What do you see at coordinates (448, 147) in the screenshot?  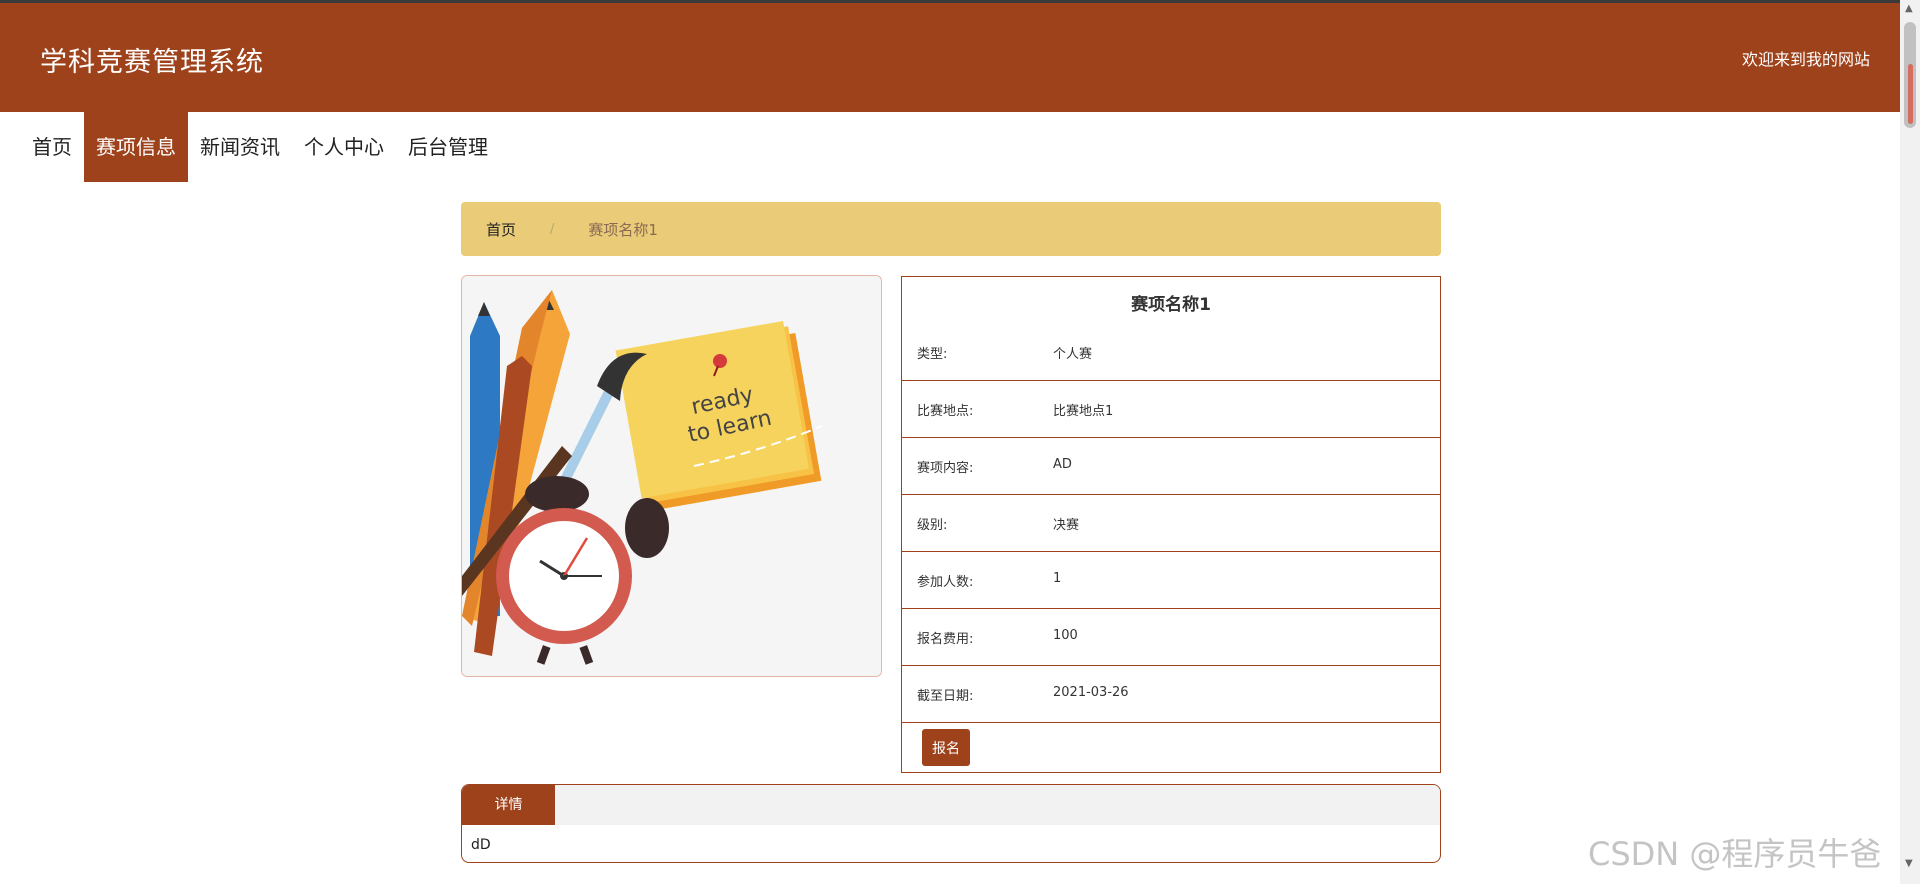 I see `nav-item-admin: 后台管理` at bounding box center [448, 147].